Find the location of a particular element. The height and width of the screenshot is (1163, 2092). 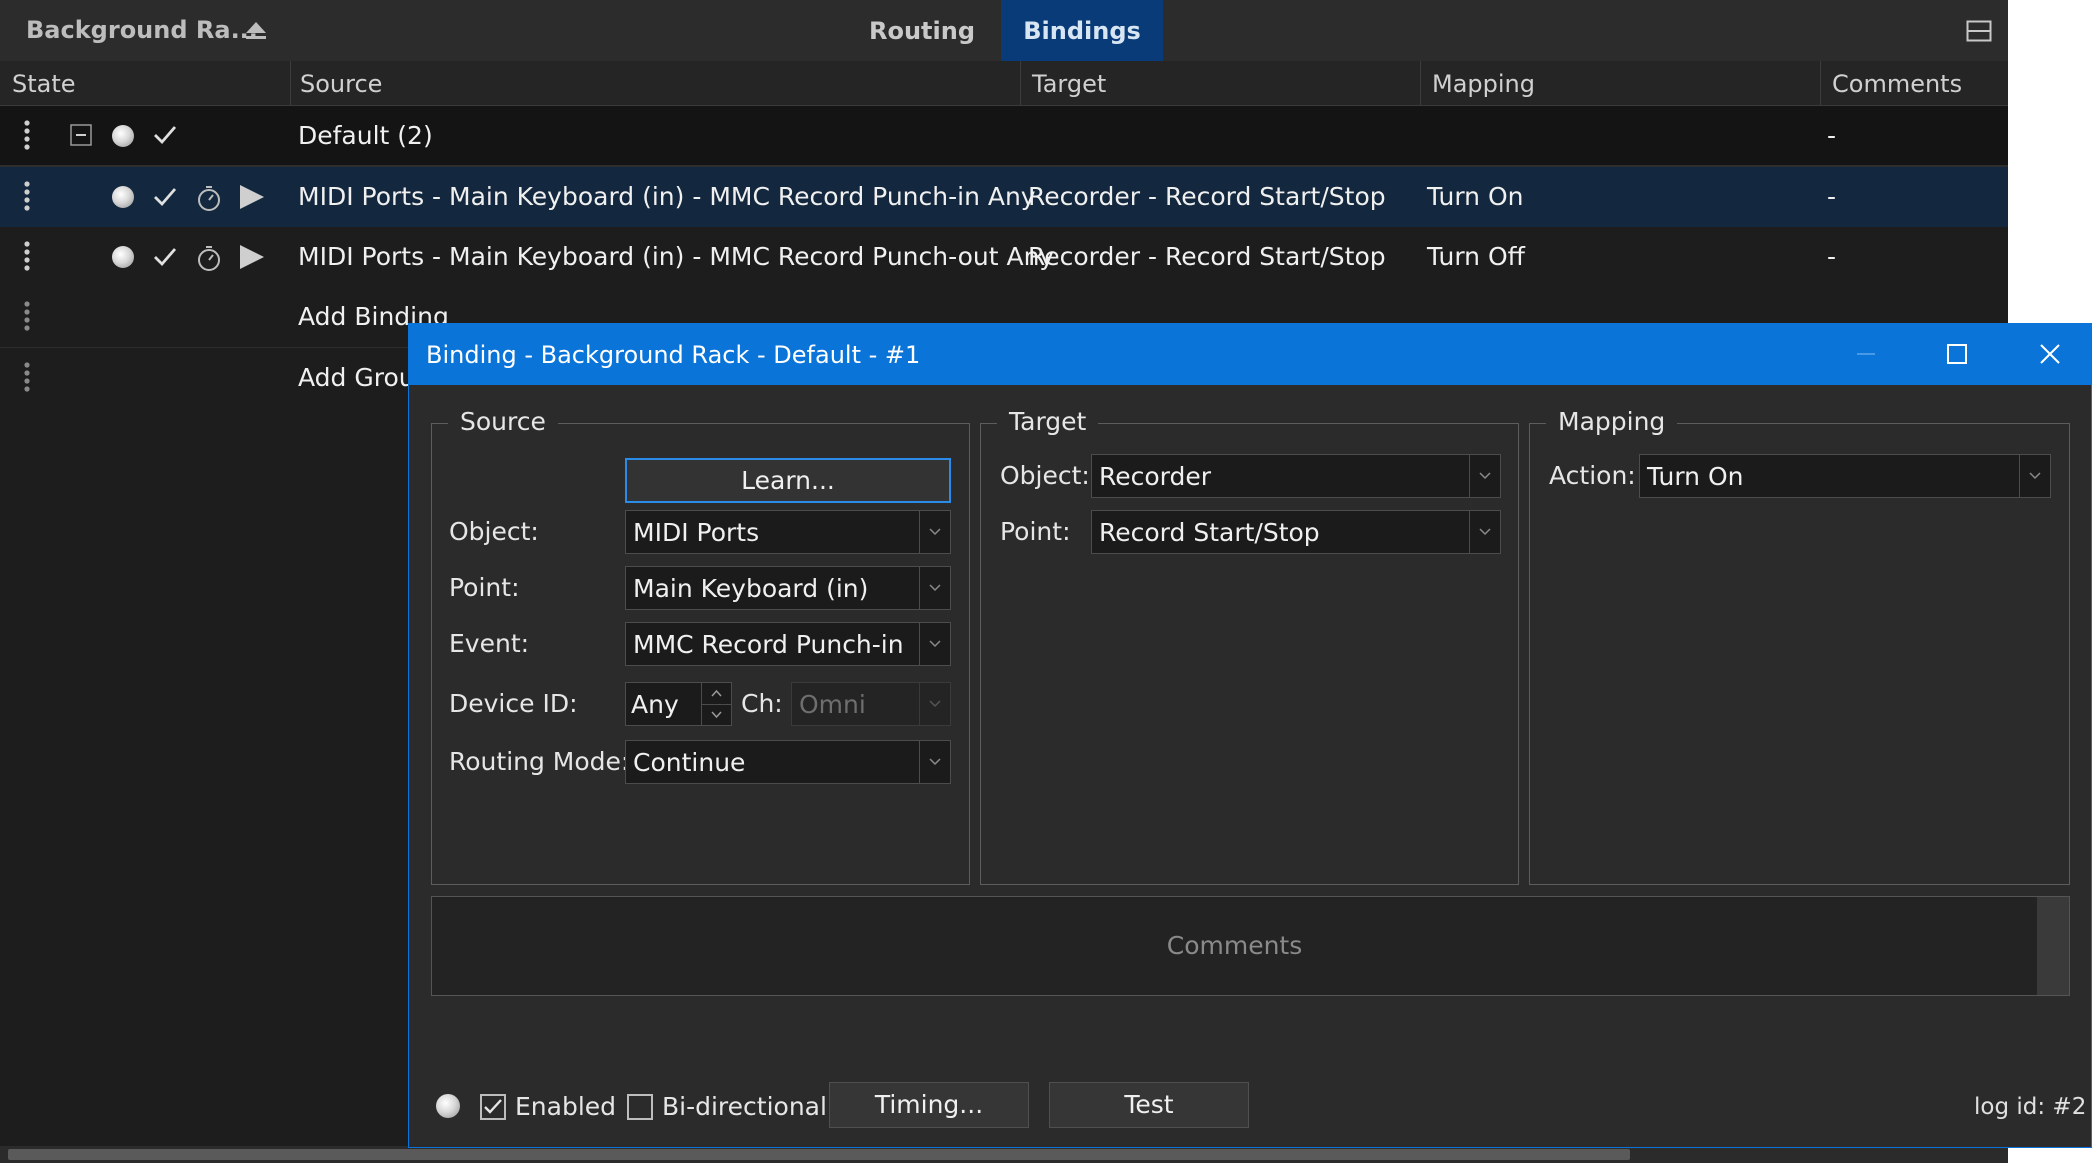

binding-mapping: Turn Off is located at coordinates (1476, 256).